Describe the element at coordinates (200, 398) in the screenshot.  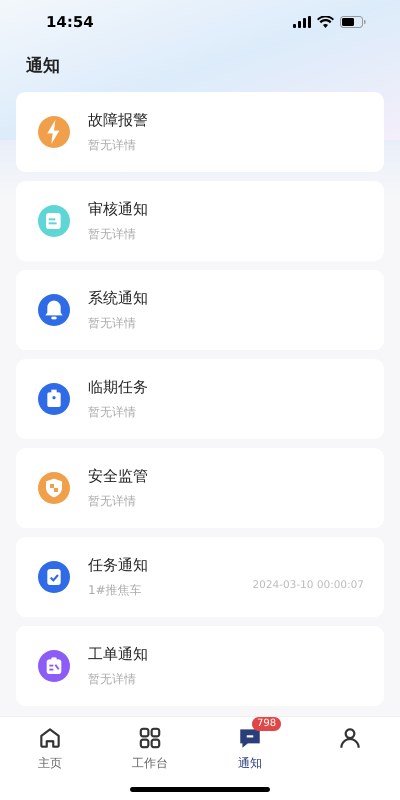
I see `notification-card: 临期任务 暂无详情` at that location.